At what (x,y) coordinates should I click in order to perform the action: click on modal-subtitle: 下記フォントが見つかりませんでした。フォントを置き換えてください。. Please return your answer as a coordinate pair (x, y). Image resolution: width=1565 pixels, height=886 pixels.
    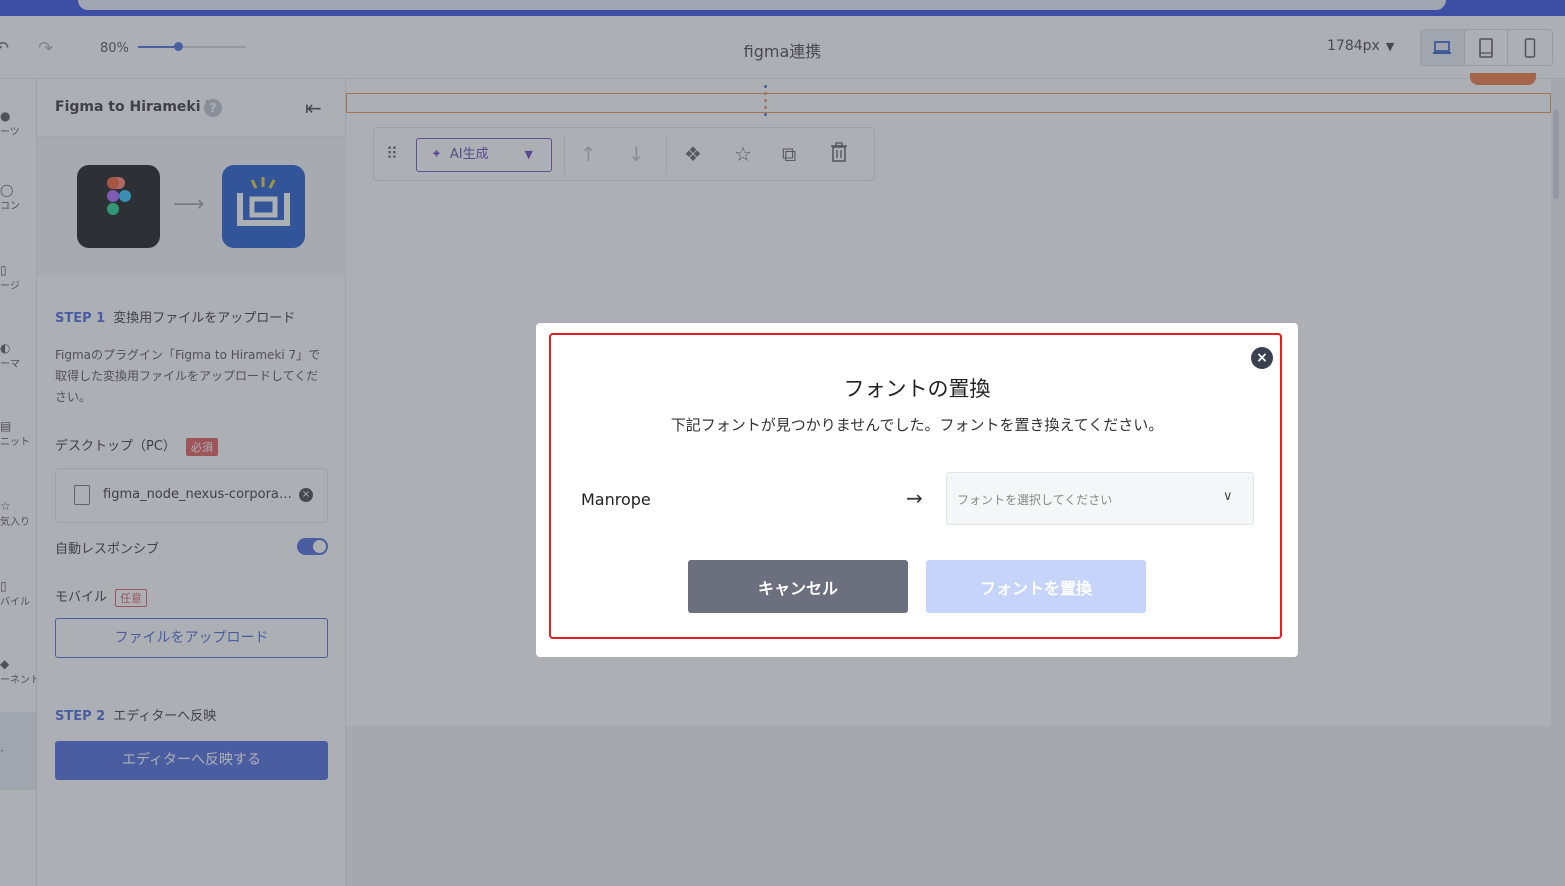
    Looking at the image, I should click on (917, 425).